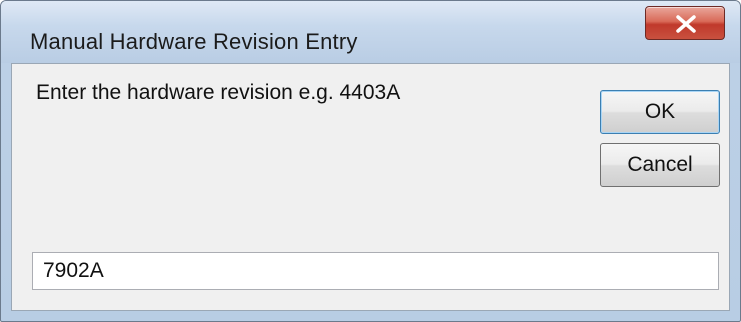  I want to click on prompt-label: Enter the hardware revision e.g. 4403A, so click(218, 92).